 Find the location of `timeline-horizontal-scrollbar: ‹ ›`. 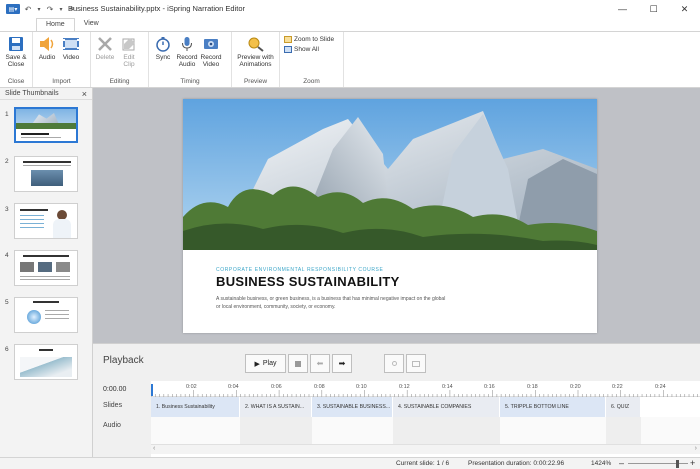

timeline-horizontal-scrollbar: ‹ › is located at coordinates (425, 449).